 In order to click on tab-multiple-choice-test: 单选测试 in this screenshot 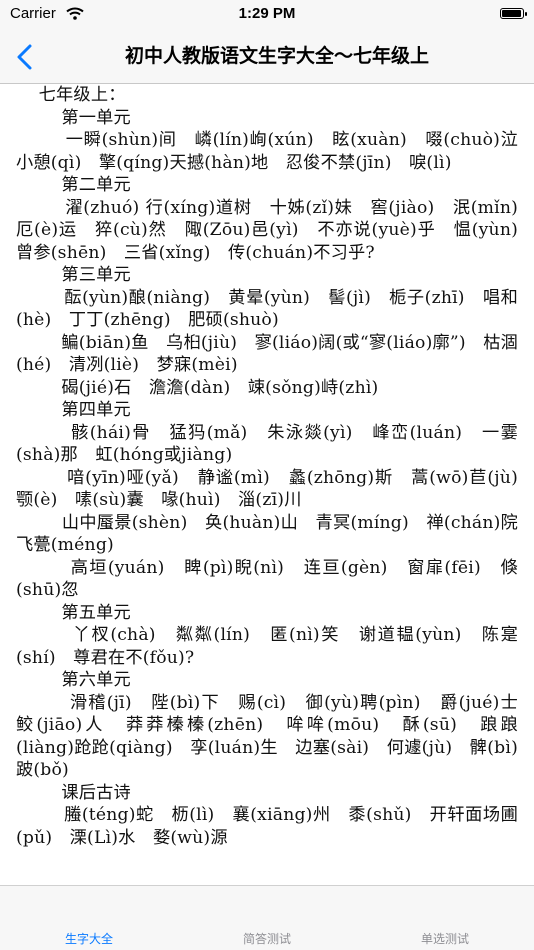, I will do `click(445, 938)`.